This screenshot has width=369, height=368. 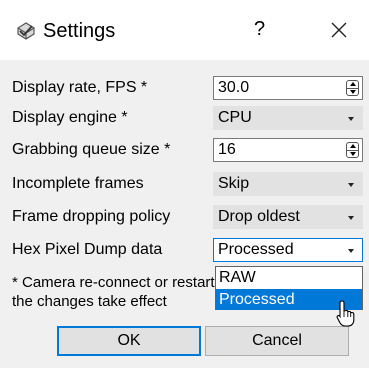 I want to click on frame-dropping-label: Frame dropping policy, so click(x=91, y=216).